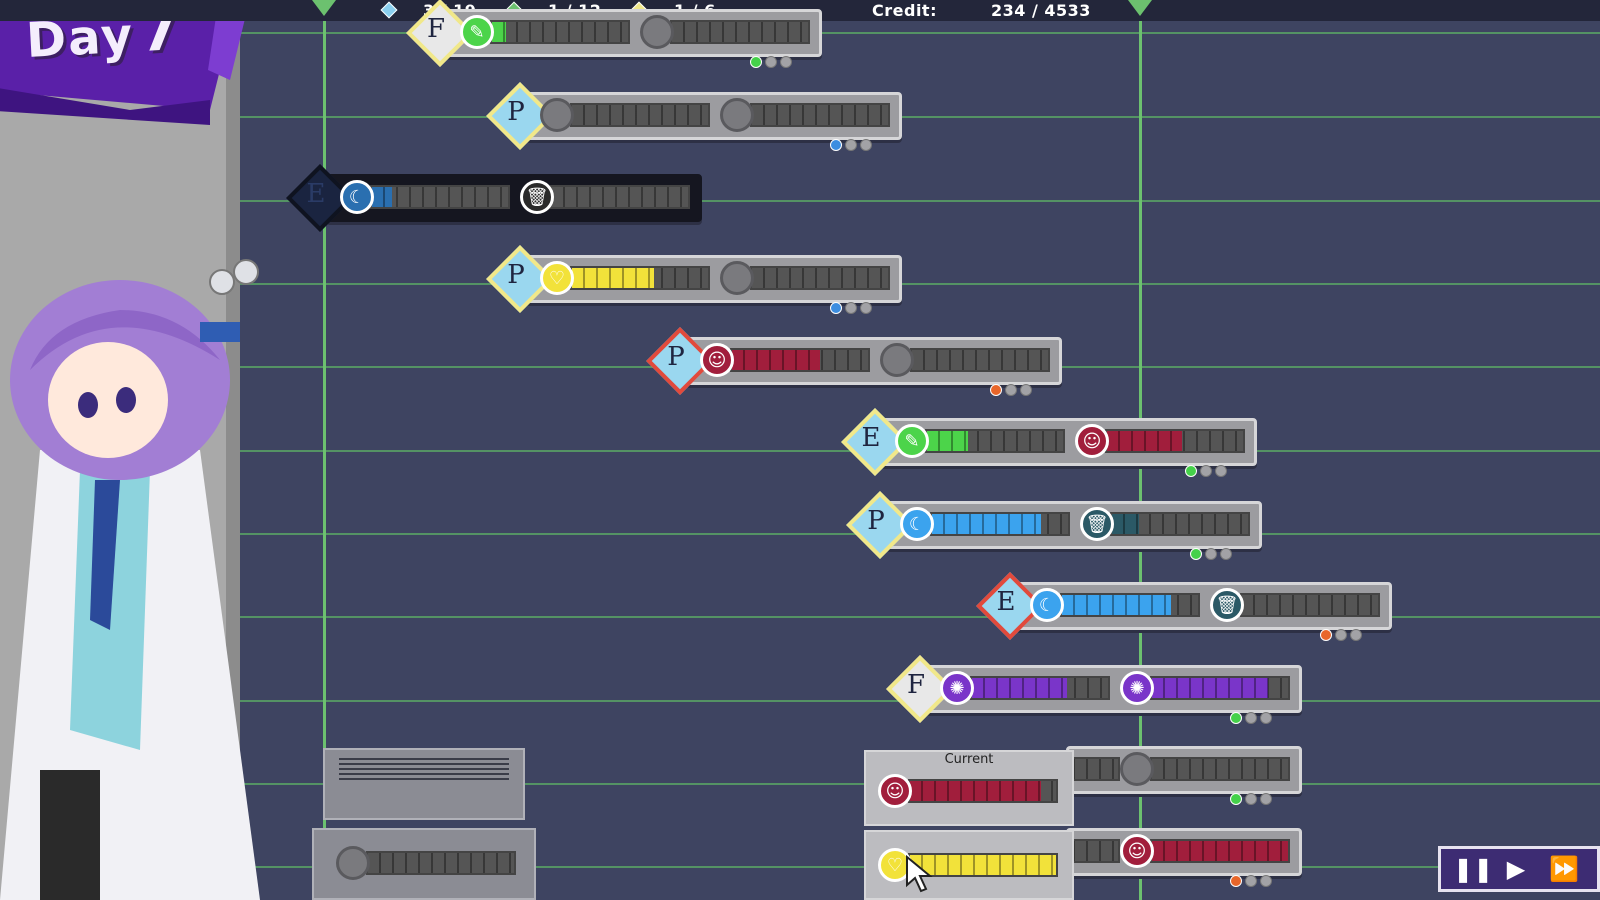 This screenshot has height=900, width=1600. What do you see at coordinates (557, 278) in the screenshot?
I see `heart-icon: ♡` at bounding box center [557, 278].